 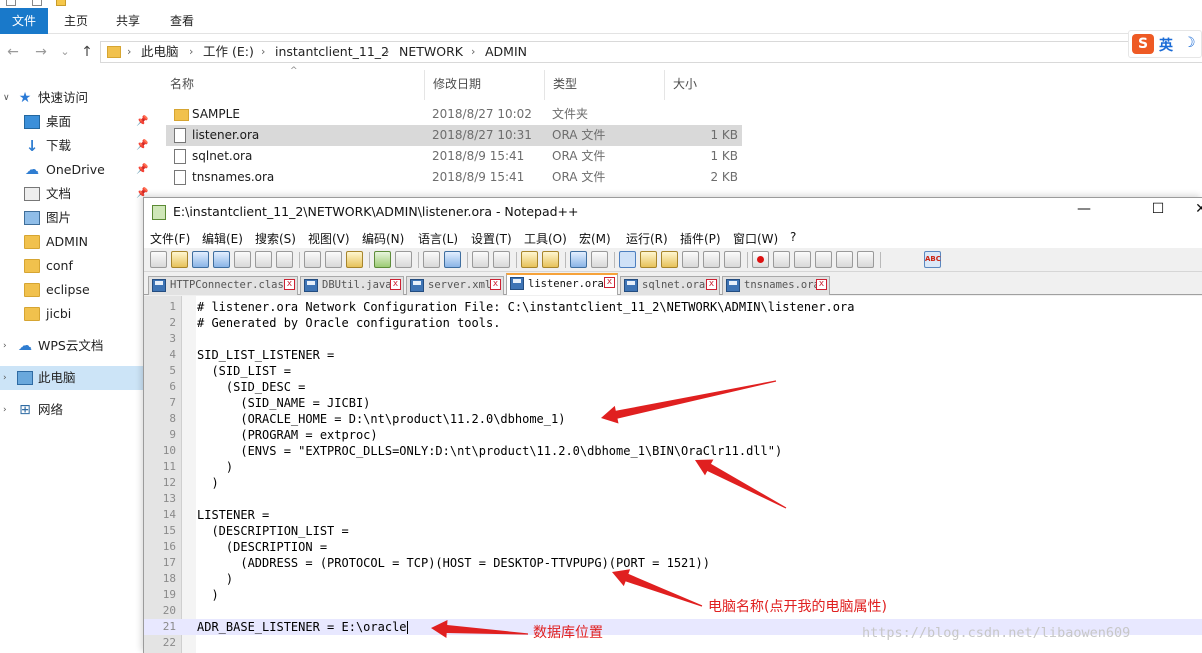 I want to click on file-row-tnsnames: tnsnames.ora 2018/8/9 15:41 ORA 文件 2 KB, so click(x=454, y=177).